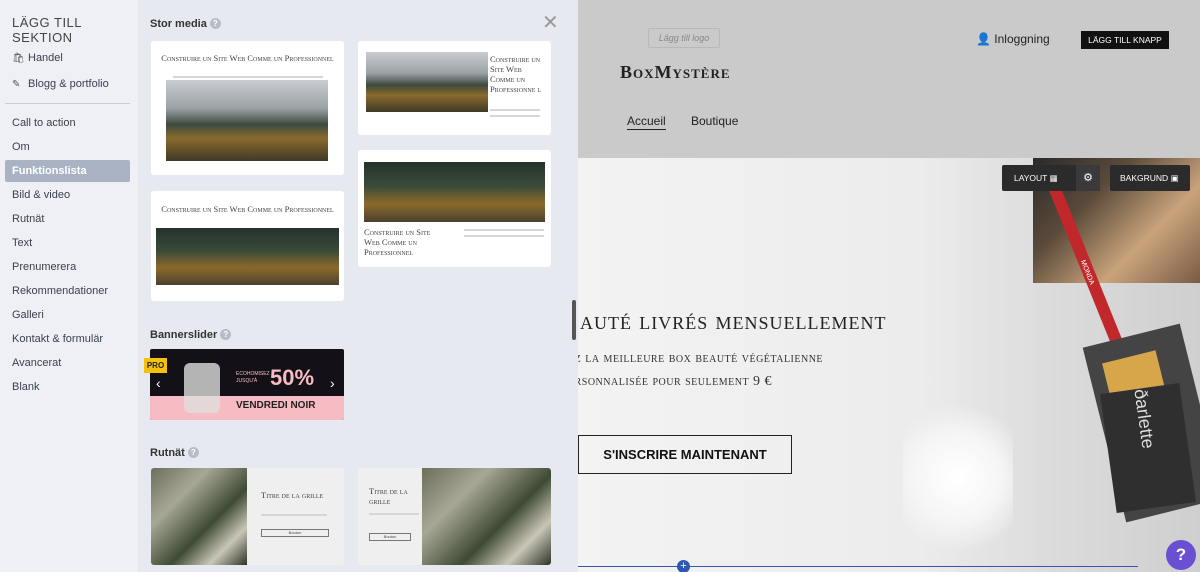 The width and height of the screenshot is (1200, 572). What do you see at coordinates (276, 405) in the screenshot?
I see `banner-headline: VENDREDI NOIR` at bounding box center [276, 405].